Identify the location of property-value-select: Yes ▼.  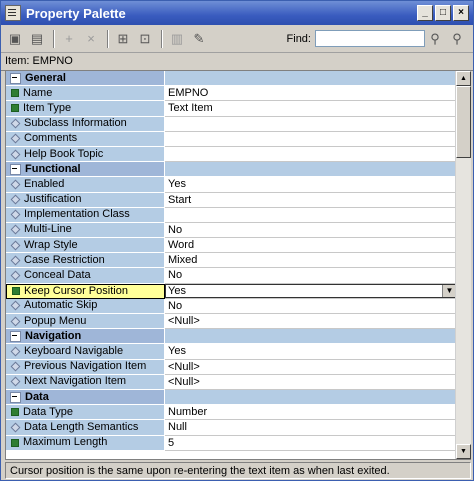
(311, 290).